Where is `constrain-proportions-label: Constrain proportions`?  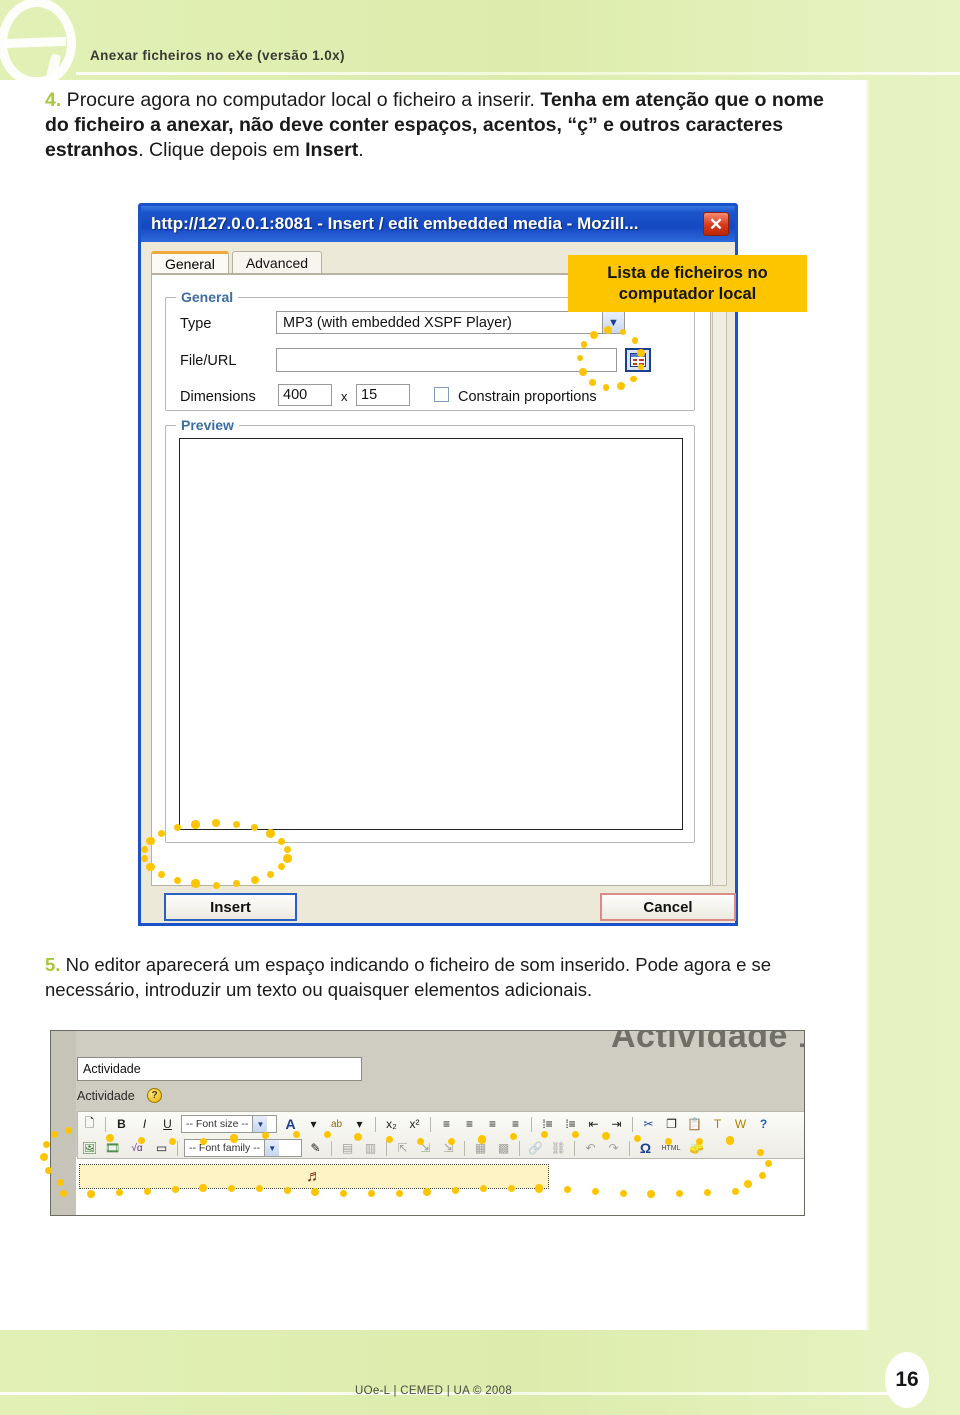 constrain-proportions-label: Constrain proportions is located at coordinates (527, 397).